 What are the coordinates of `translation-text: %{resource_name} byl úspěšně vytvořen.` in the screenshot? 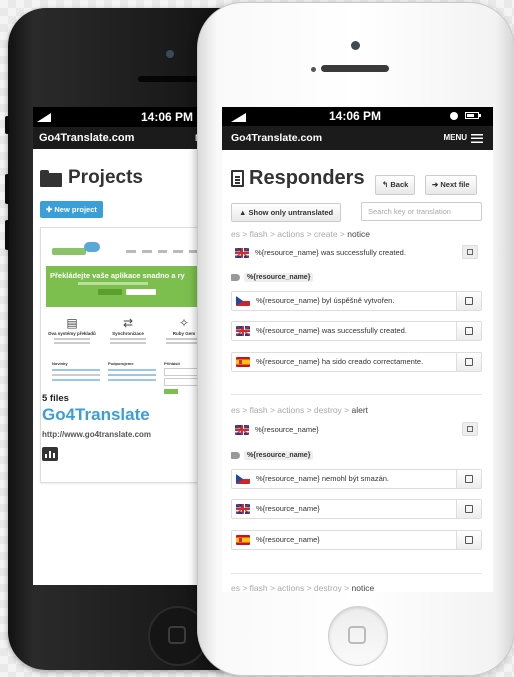 It's located at (325, 301).